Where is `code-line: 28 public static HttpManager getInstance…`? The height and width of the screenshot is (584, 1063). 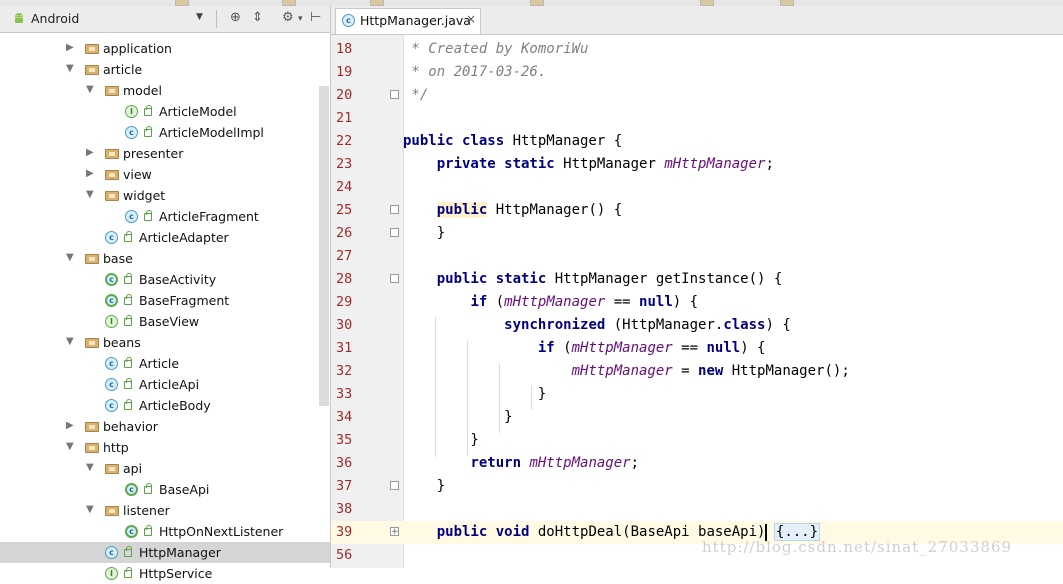 code-line: 28 public static HttpManager getInstance… is located at coordinates (697, 279).